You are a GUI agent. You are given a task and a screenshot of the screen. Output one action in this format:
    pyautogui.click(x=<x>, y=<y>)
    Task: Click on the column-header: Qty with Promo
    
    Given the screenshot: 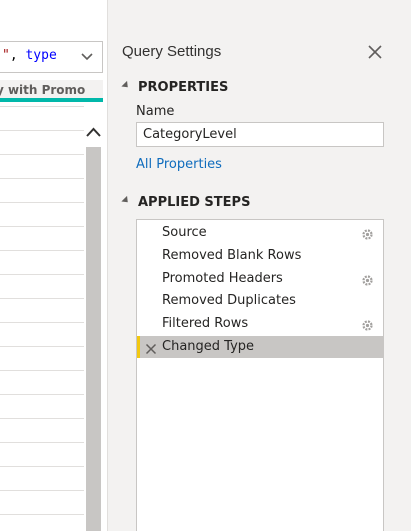 What is the action you would take?
    pyautogui.click(x=51, y=91)
    